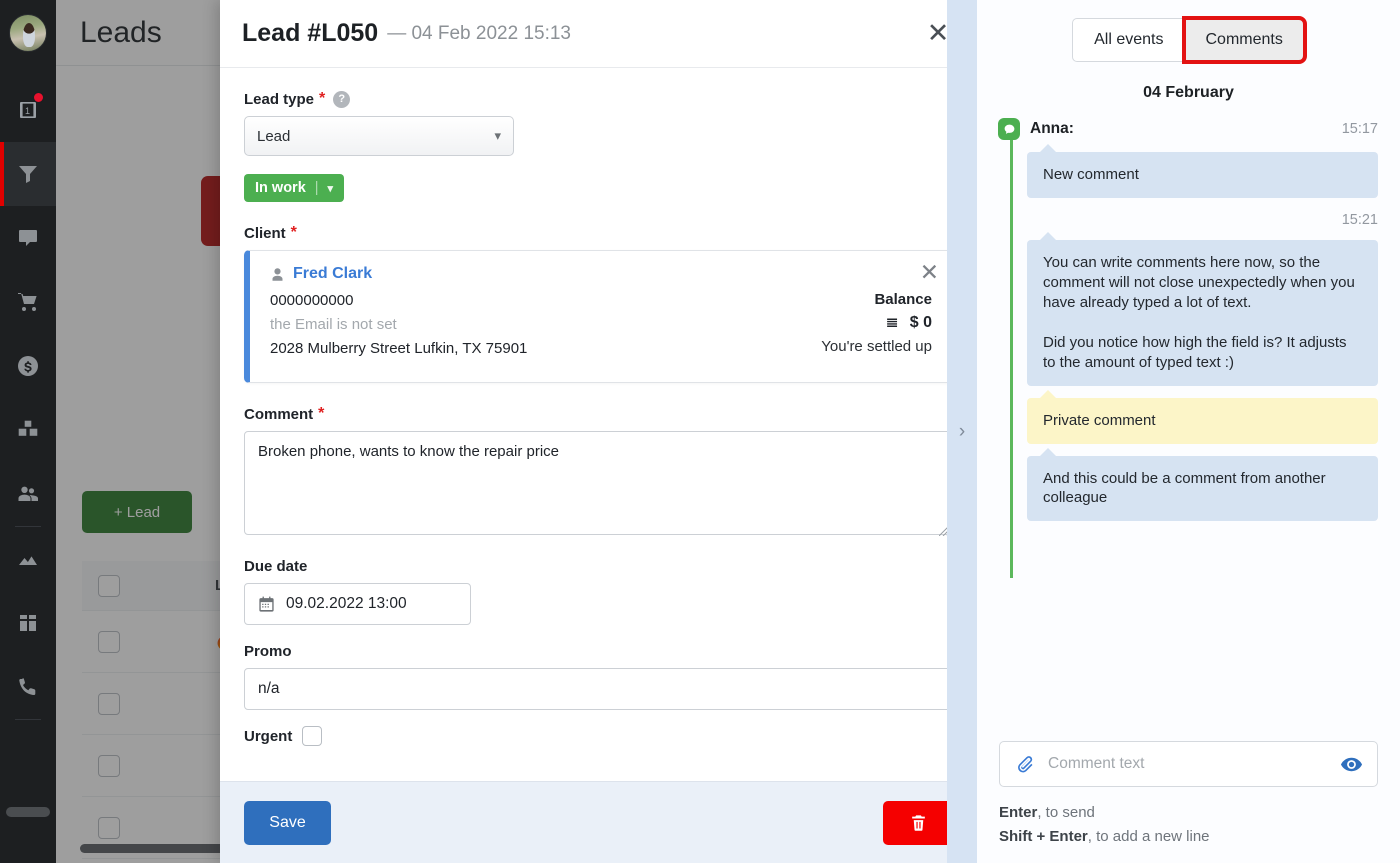 This screenshot has height=863, width=1400. Describe the element at coordinates (1351, 764) in the screenshot. I see `eye-icon` at that location.